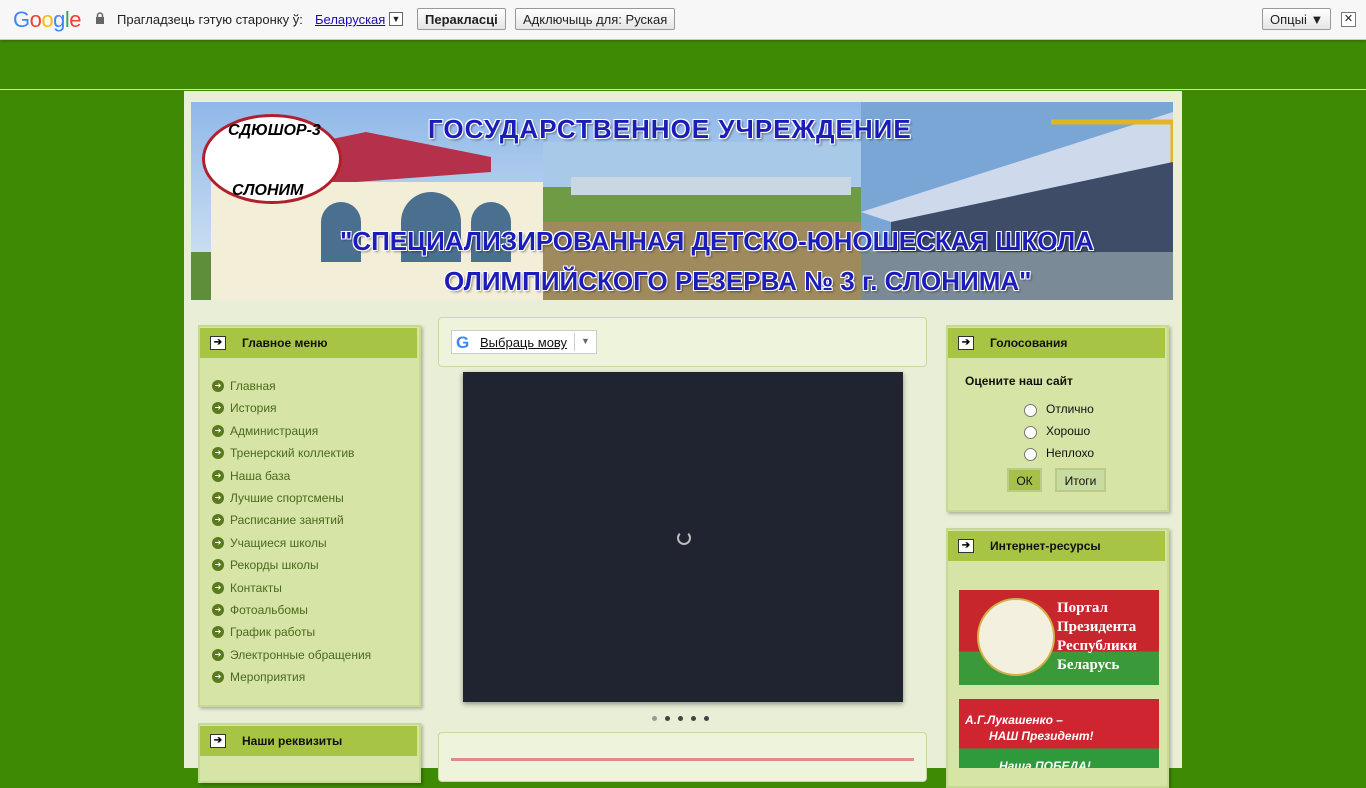  I want to click on menu-item-label: Фотоальбомы, so click(269, 610).